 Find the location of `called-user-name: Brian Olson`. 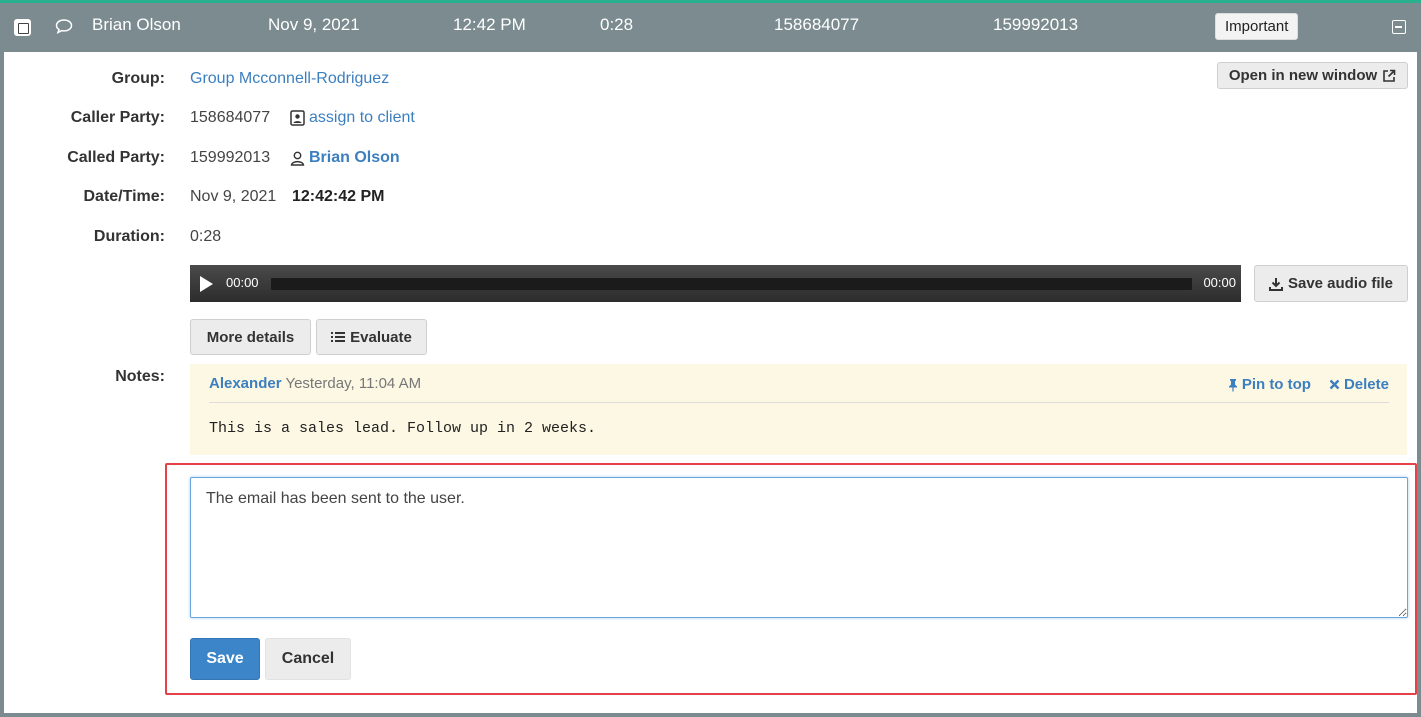

called-user-name: Brian Olson is located at coordinates (354, 157).